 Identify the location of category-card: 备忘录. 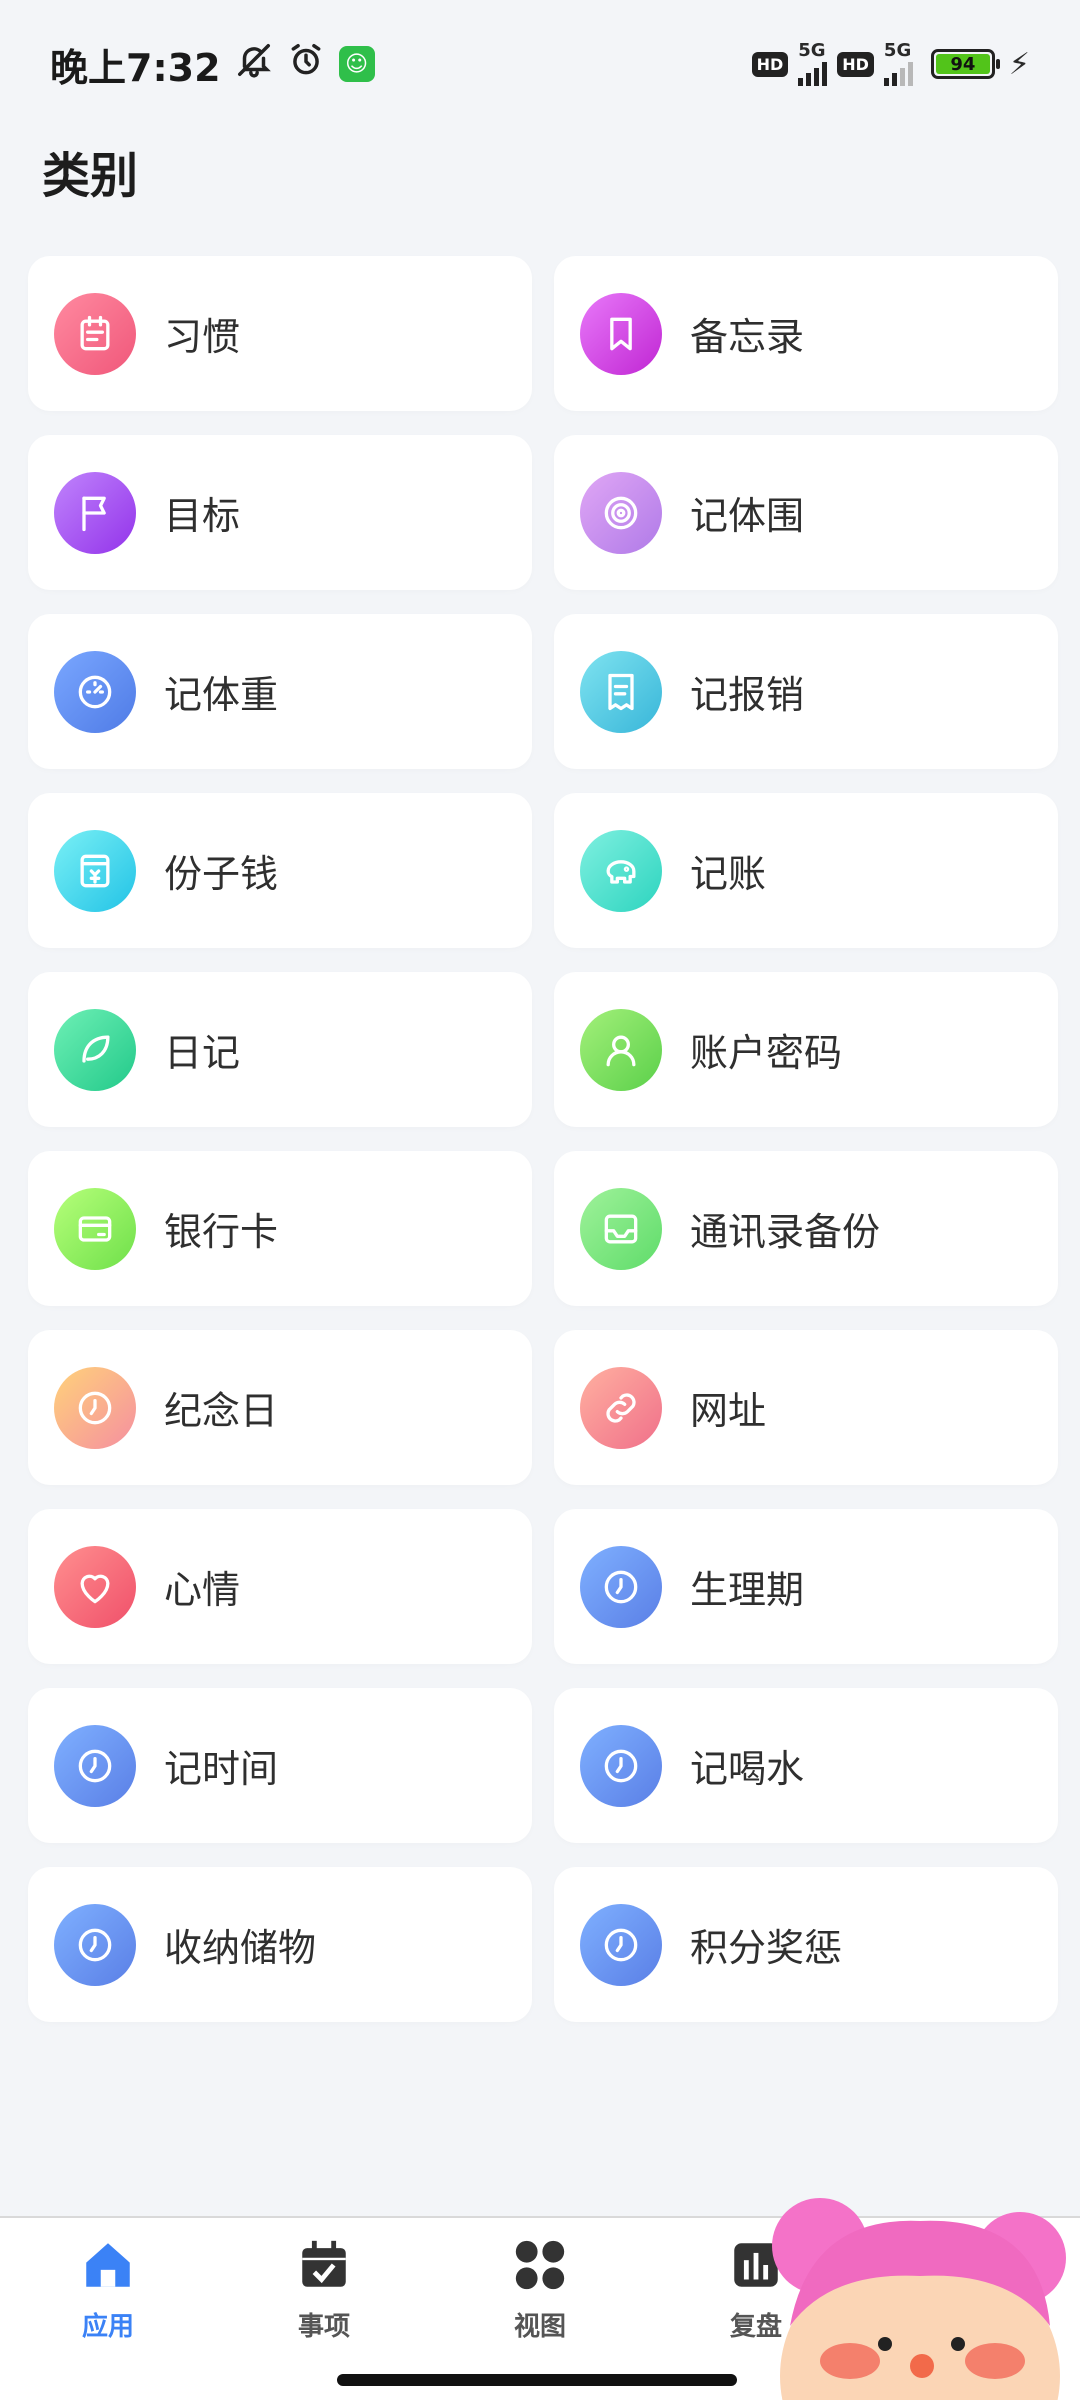
(806, 333).